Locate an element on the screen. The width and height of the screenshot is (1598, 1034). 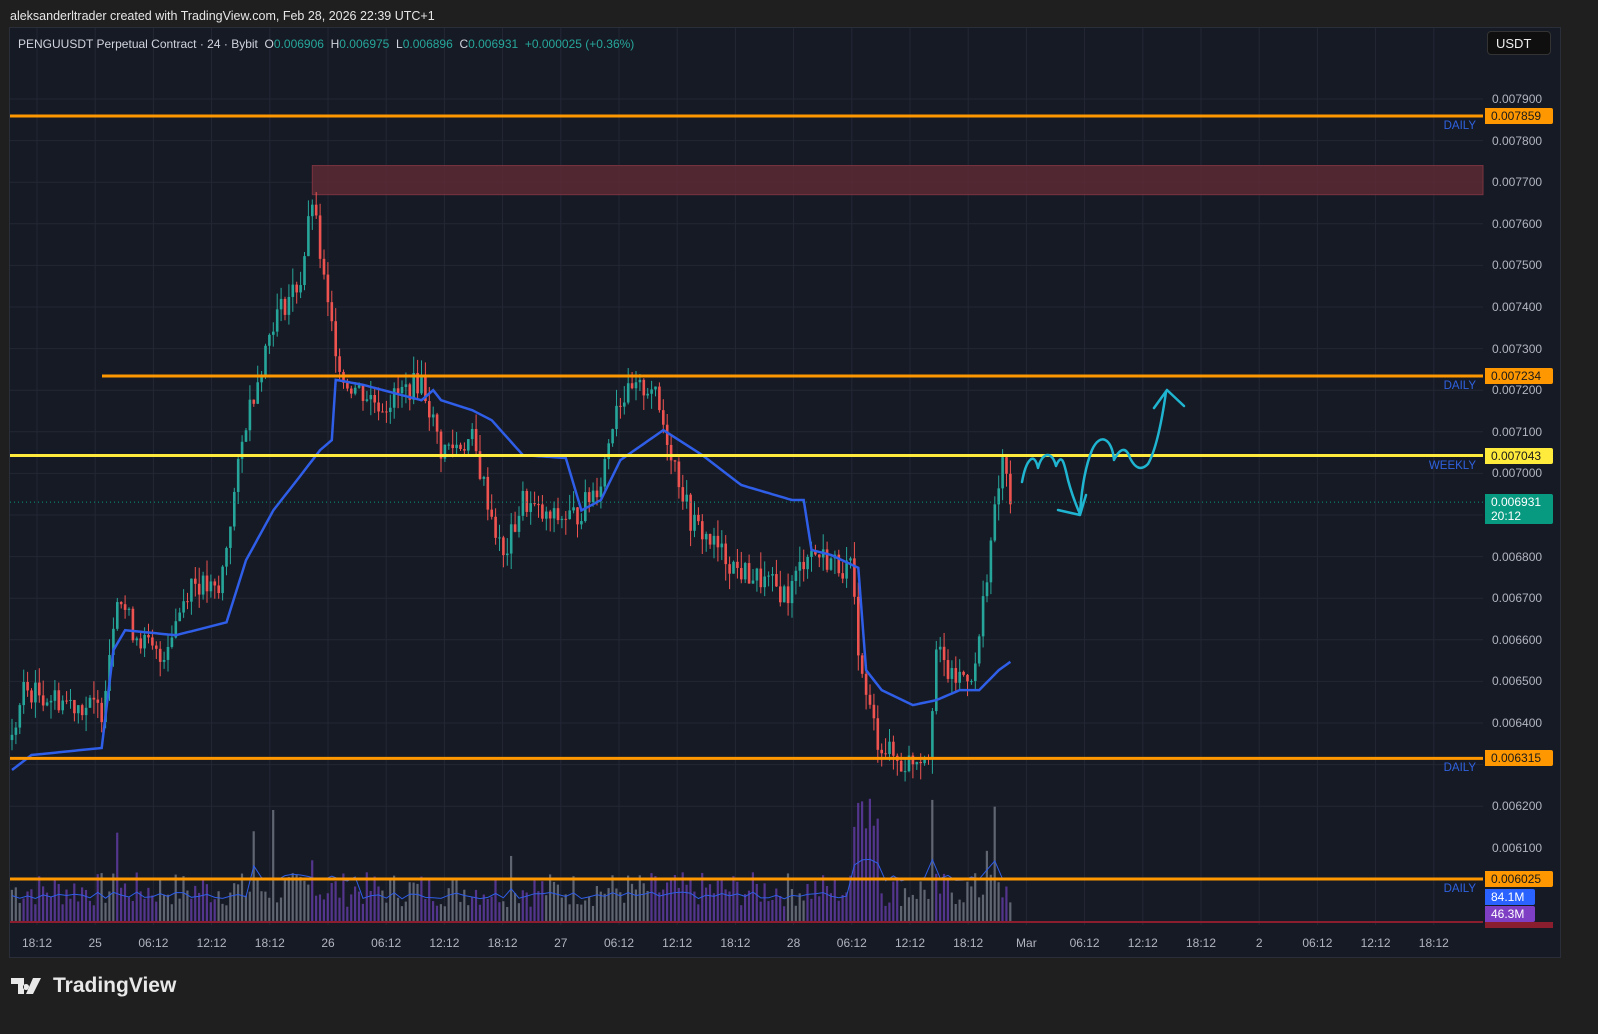
price-axis-label: 0.007900 is located at coordinates (1517, 99).